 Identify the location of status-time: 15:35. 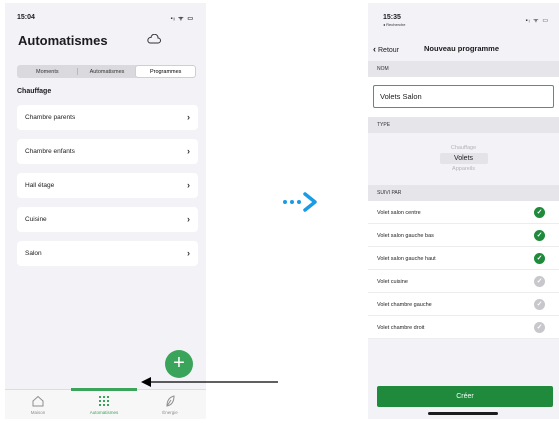
(392, 17).